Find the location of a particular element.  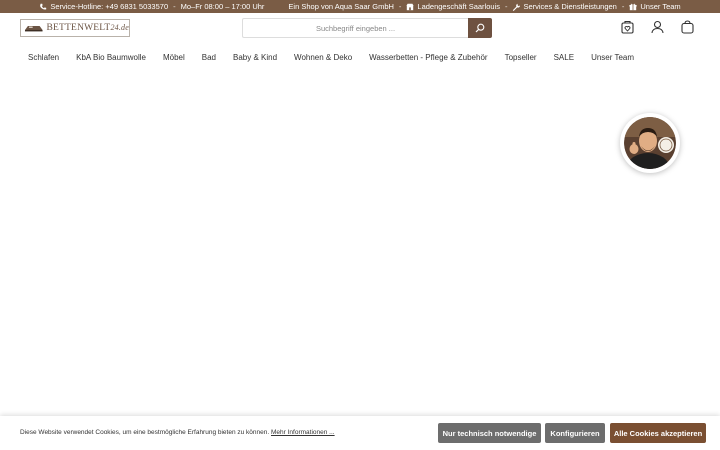

account-button is located at coordinates (657, 27).